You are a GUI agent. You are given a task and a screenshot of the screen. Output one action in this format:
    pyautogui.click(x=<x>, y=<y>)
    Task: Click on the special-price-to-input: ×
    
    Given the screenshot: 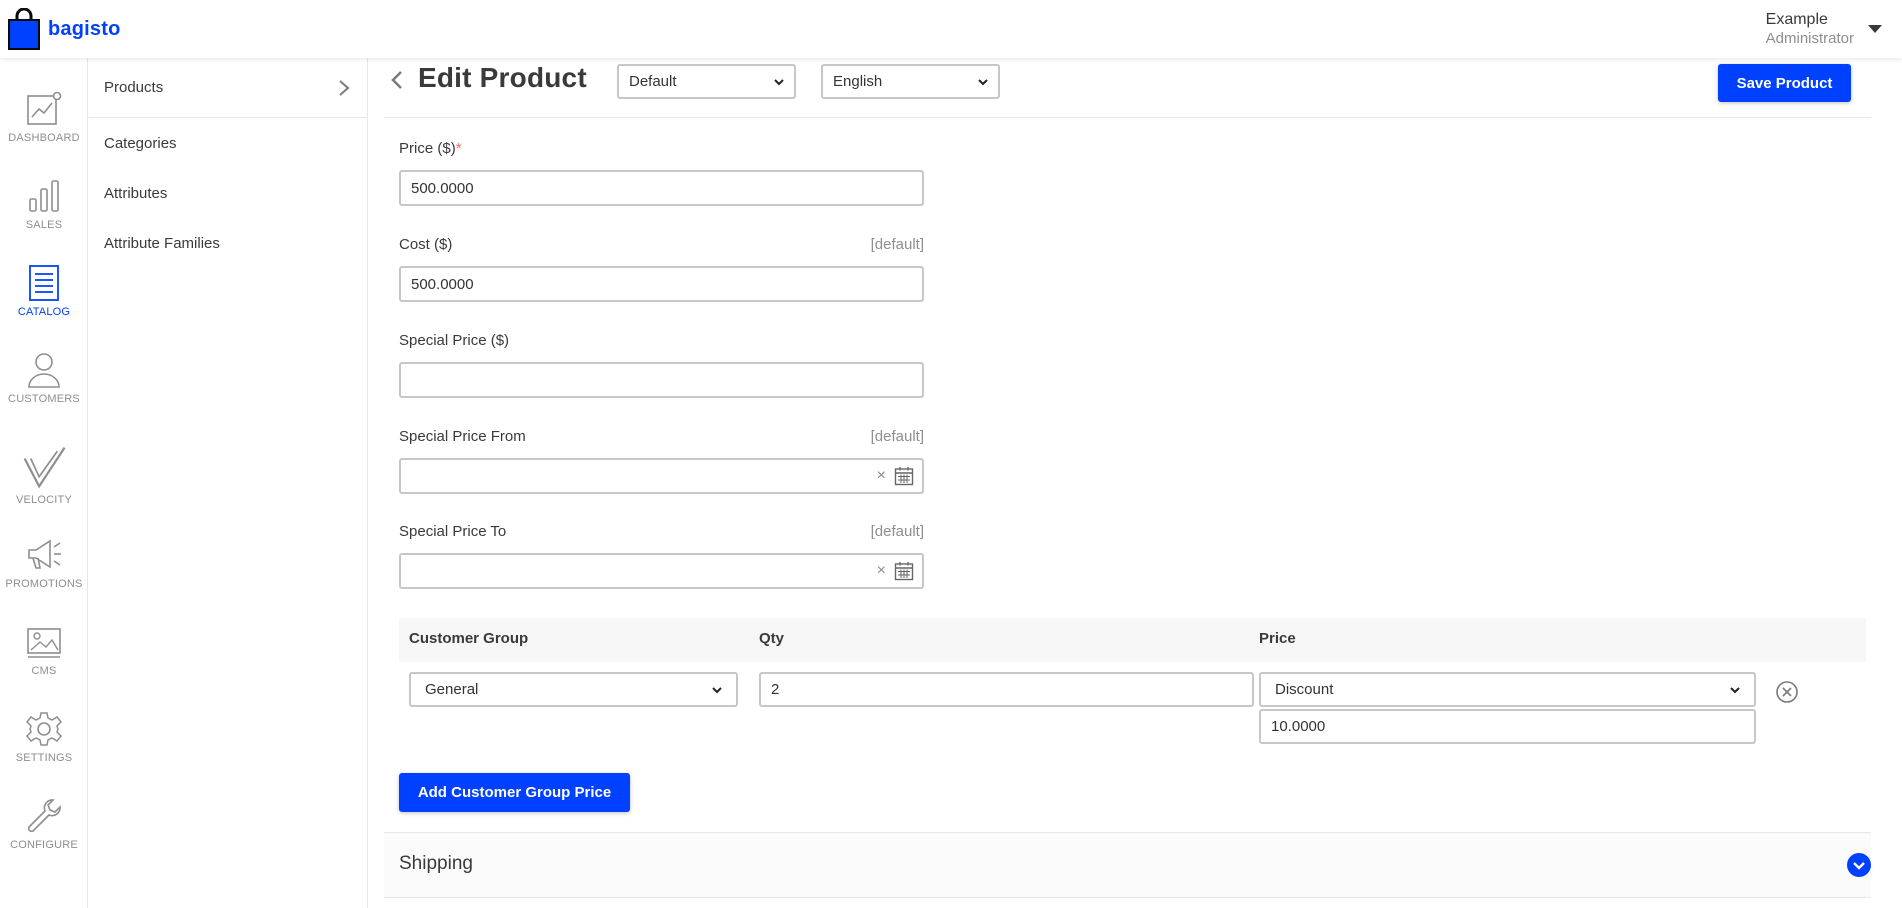 What is the action you would take?
    pyautogui.click(x=661, y=571)
    